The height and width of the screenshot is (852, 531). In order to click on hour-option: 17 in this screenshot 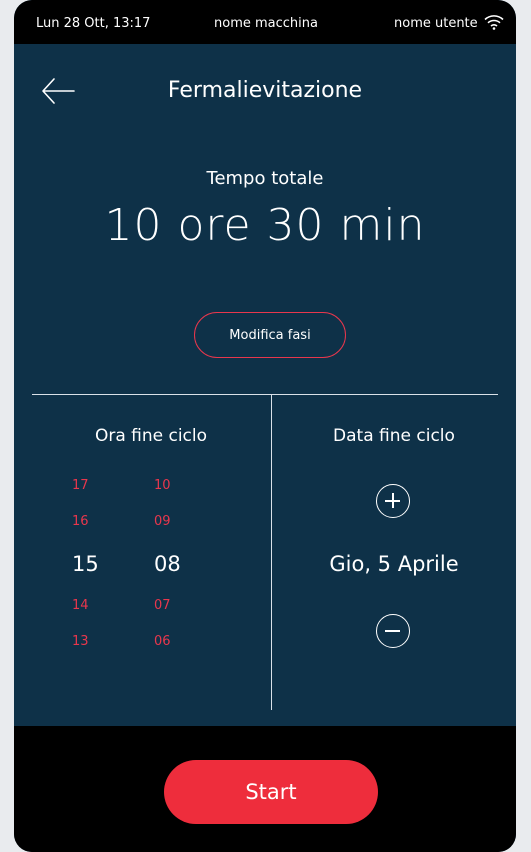, I will do `click(102, 485)`.